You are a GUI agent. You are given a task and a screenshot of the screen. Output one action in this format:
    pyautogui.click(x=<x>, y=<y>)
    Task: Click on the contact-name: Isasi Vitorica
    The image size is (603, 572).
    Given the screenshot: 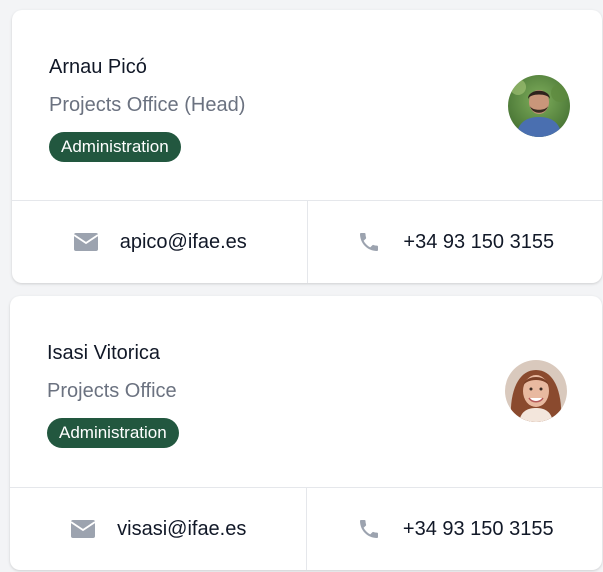 What is the action you would take?
    pyautogui.click(x=104, y=353)
    